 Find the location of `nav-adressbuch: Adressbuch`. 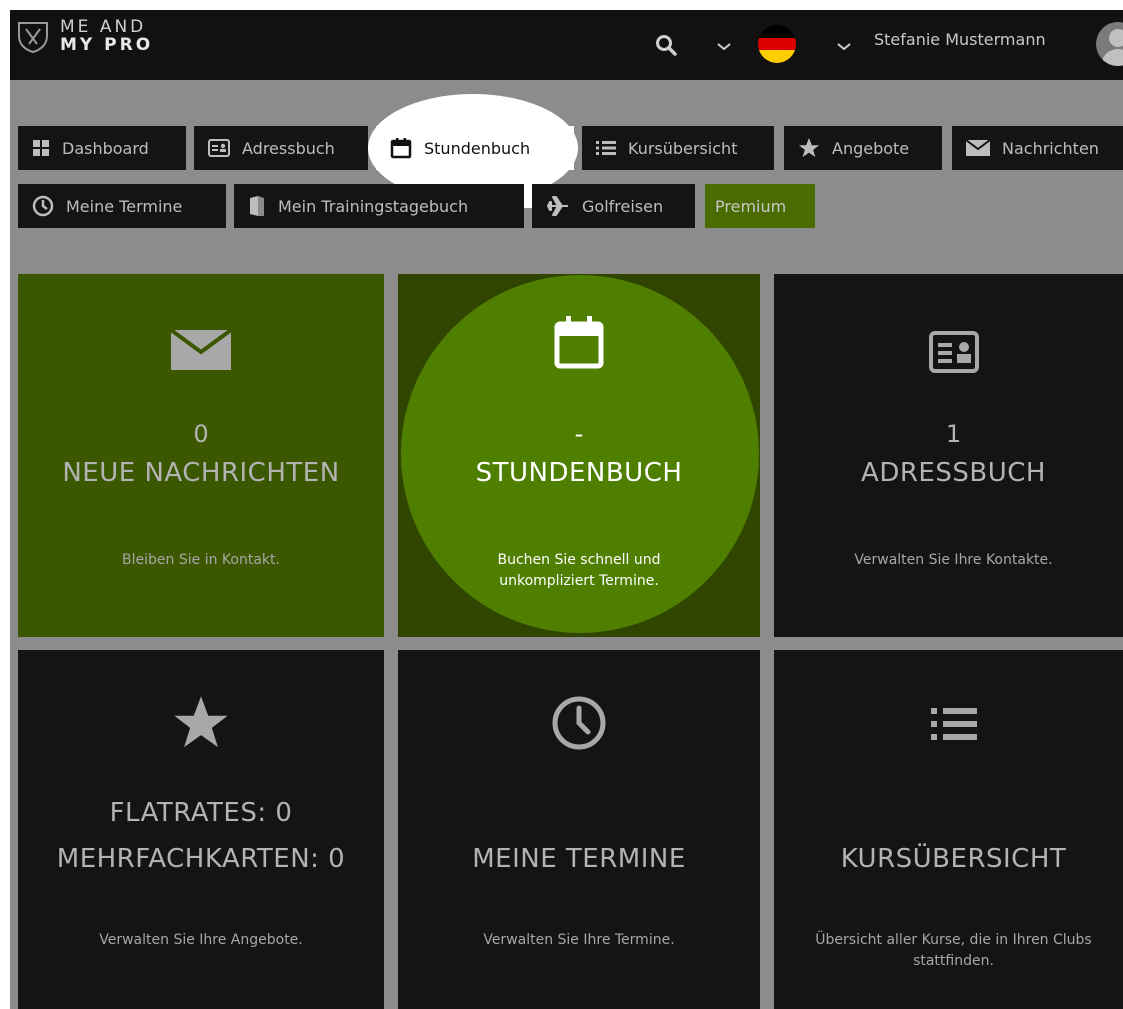

nav-adressbuch: Adressbuch is located at coordinates (281, 148).